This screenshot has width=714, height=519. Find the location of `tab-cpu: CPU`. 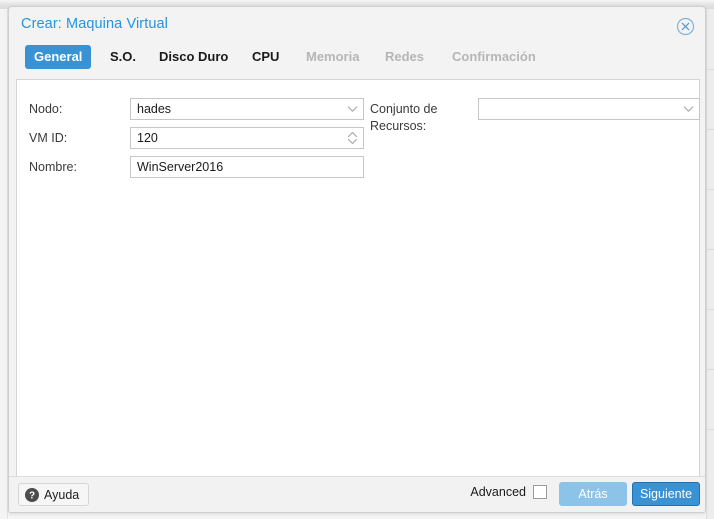

tab-cpu: CPU is located at coordinates (265, 57).